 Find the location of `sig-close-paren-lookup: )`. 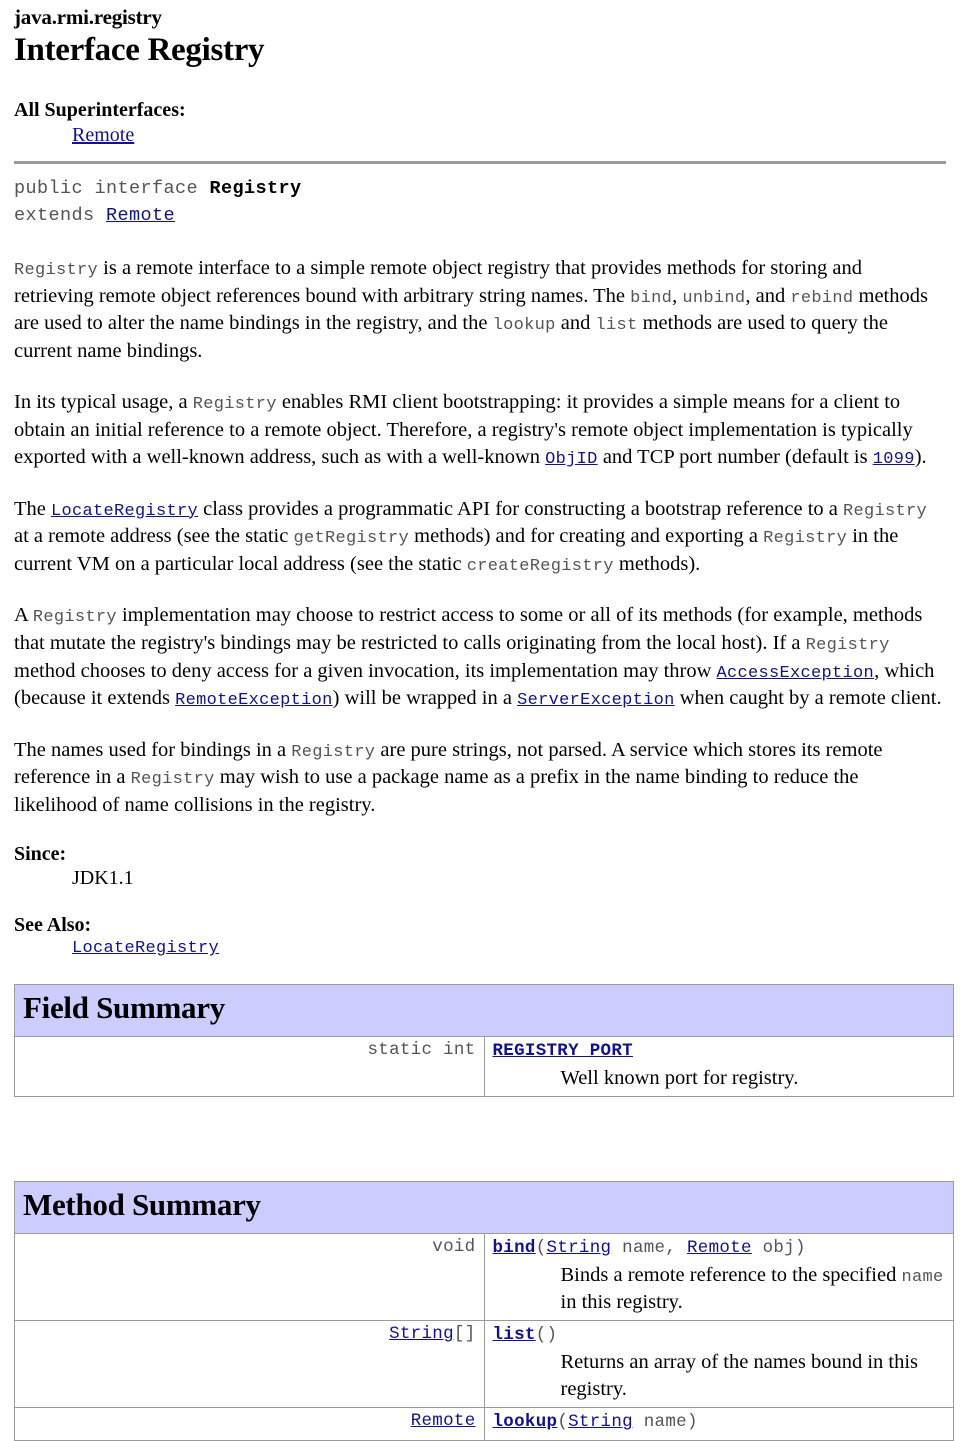

sig-close-paren-lookup: ) is located at coordinates (692, 1422).